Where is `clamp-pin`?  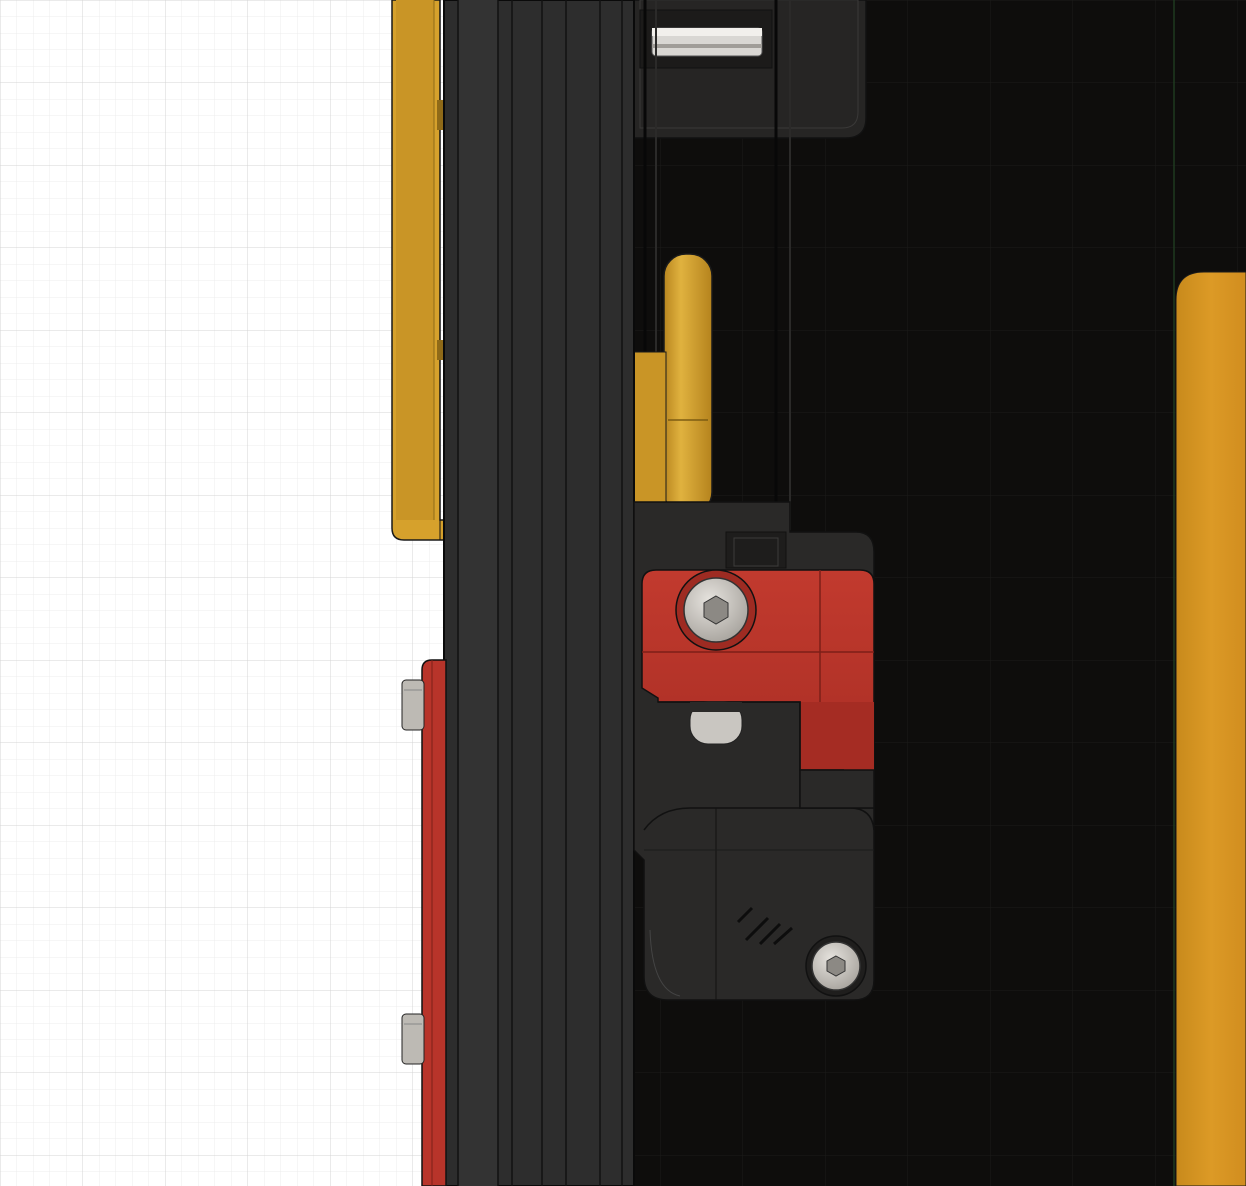 clamp-pin is located at coordinates (716, 723).